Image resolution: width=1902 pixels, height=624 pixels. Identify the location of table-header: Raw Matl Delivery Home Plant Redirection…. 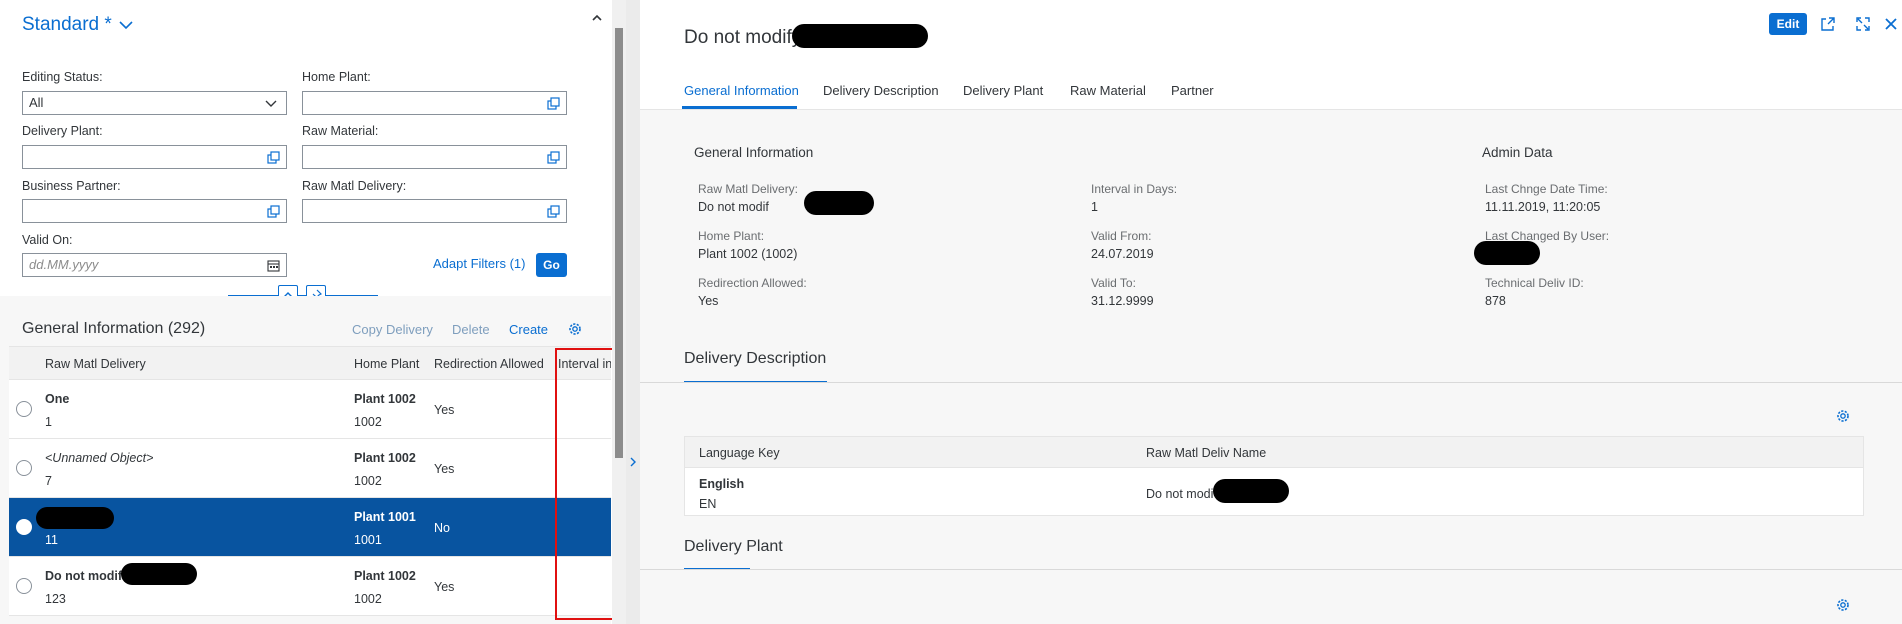
(310, 363).